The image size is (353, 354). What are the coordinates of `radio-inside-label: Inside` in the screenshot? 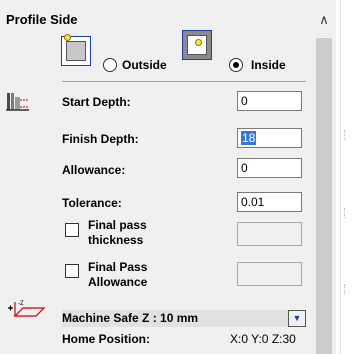 It's located at (268, 65).